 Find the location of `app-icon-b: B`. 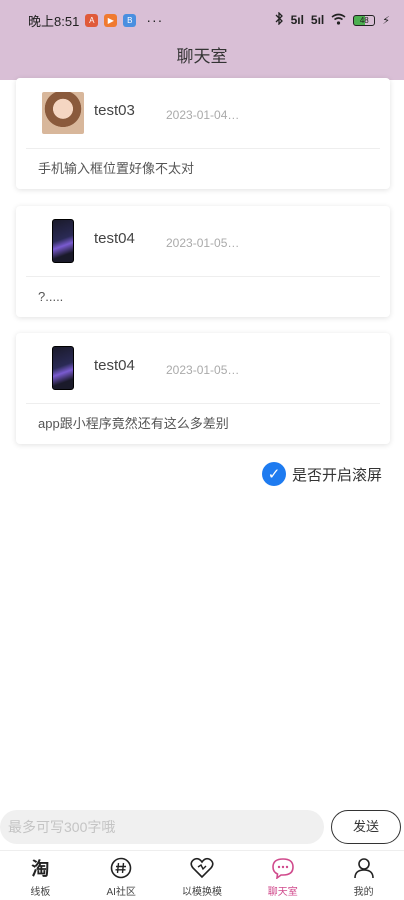

app-icon-b: B is located at coordinates (130, 20).